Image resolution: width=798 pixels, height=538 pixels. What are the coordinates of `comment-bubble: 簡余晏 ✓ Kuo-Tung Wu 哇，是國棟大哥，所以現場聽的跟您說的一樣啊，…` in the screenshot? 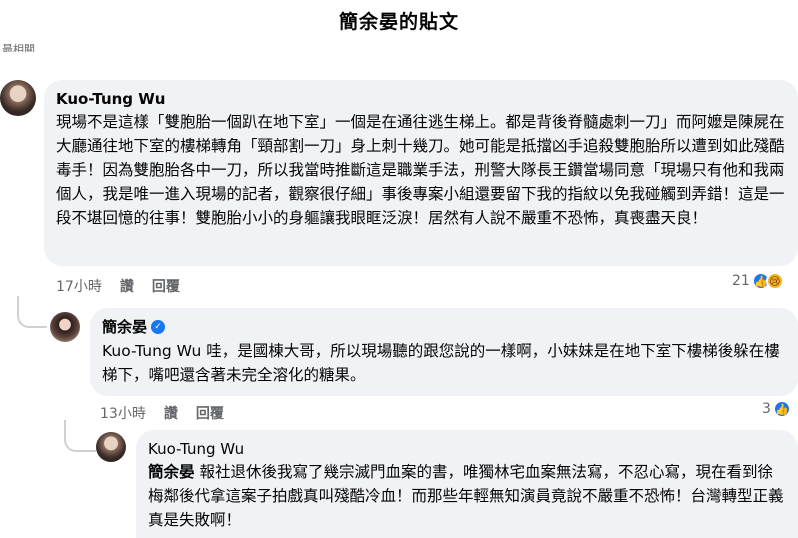 It's located at (444, 352).